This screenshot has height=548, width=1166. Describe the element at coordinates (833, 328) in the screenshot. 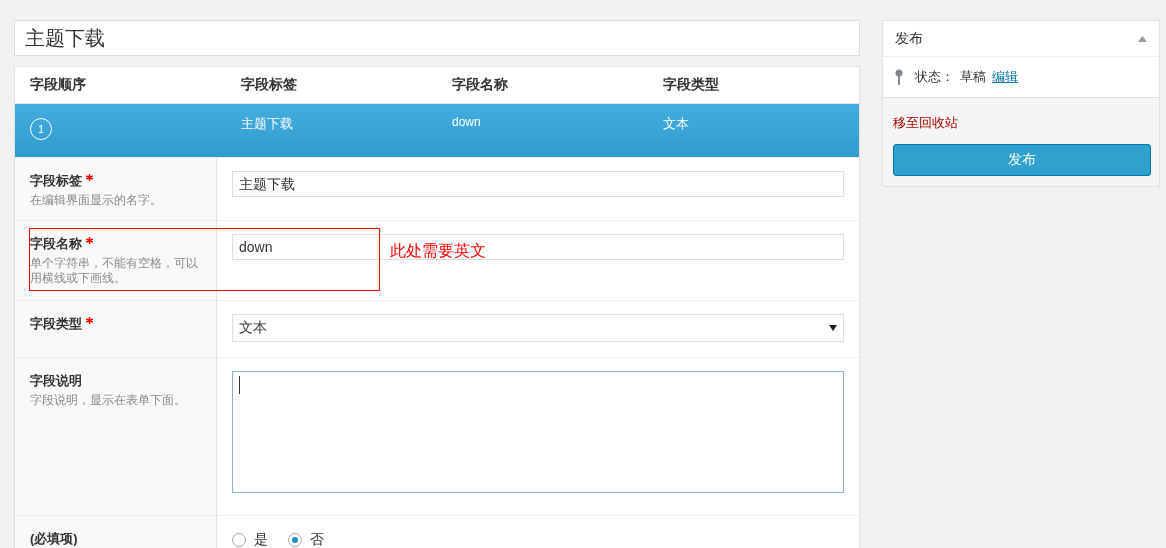

I see `caret-icon` at that location.